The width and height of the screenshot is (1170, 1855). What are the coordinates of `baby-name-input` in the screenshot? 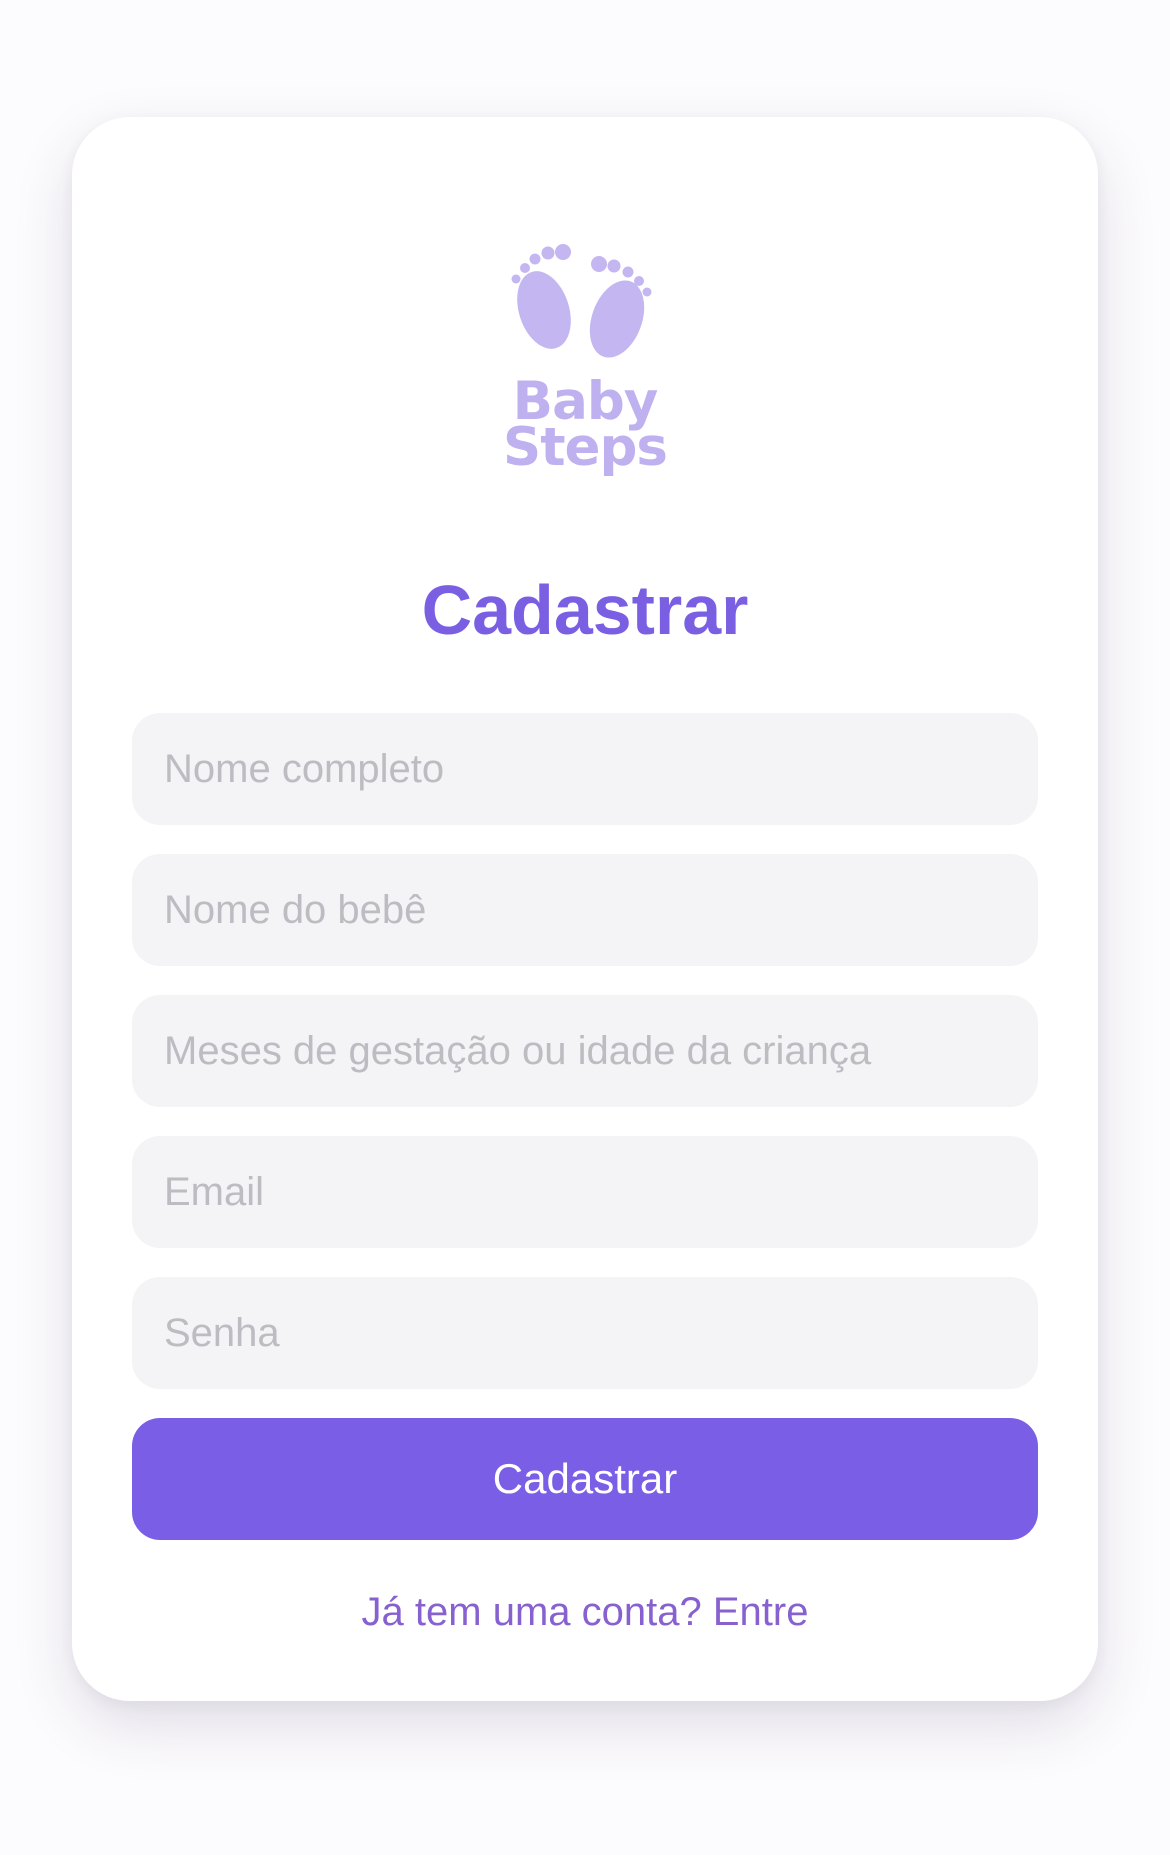 It's located at (585, 910).